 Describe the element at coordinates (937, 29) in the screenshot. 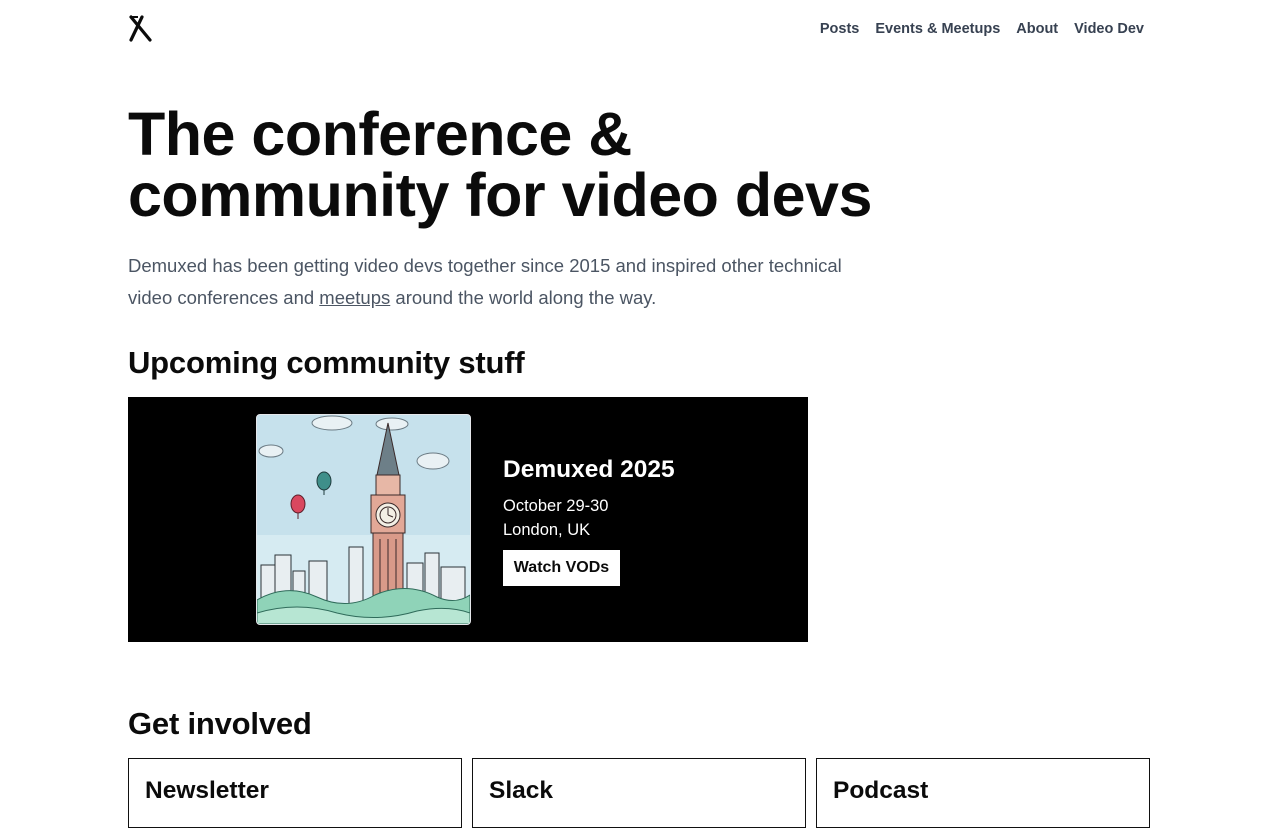

I see `nav-events-meetups: Events & Meetups` at that location.